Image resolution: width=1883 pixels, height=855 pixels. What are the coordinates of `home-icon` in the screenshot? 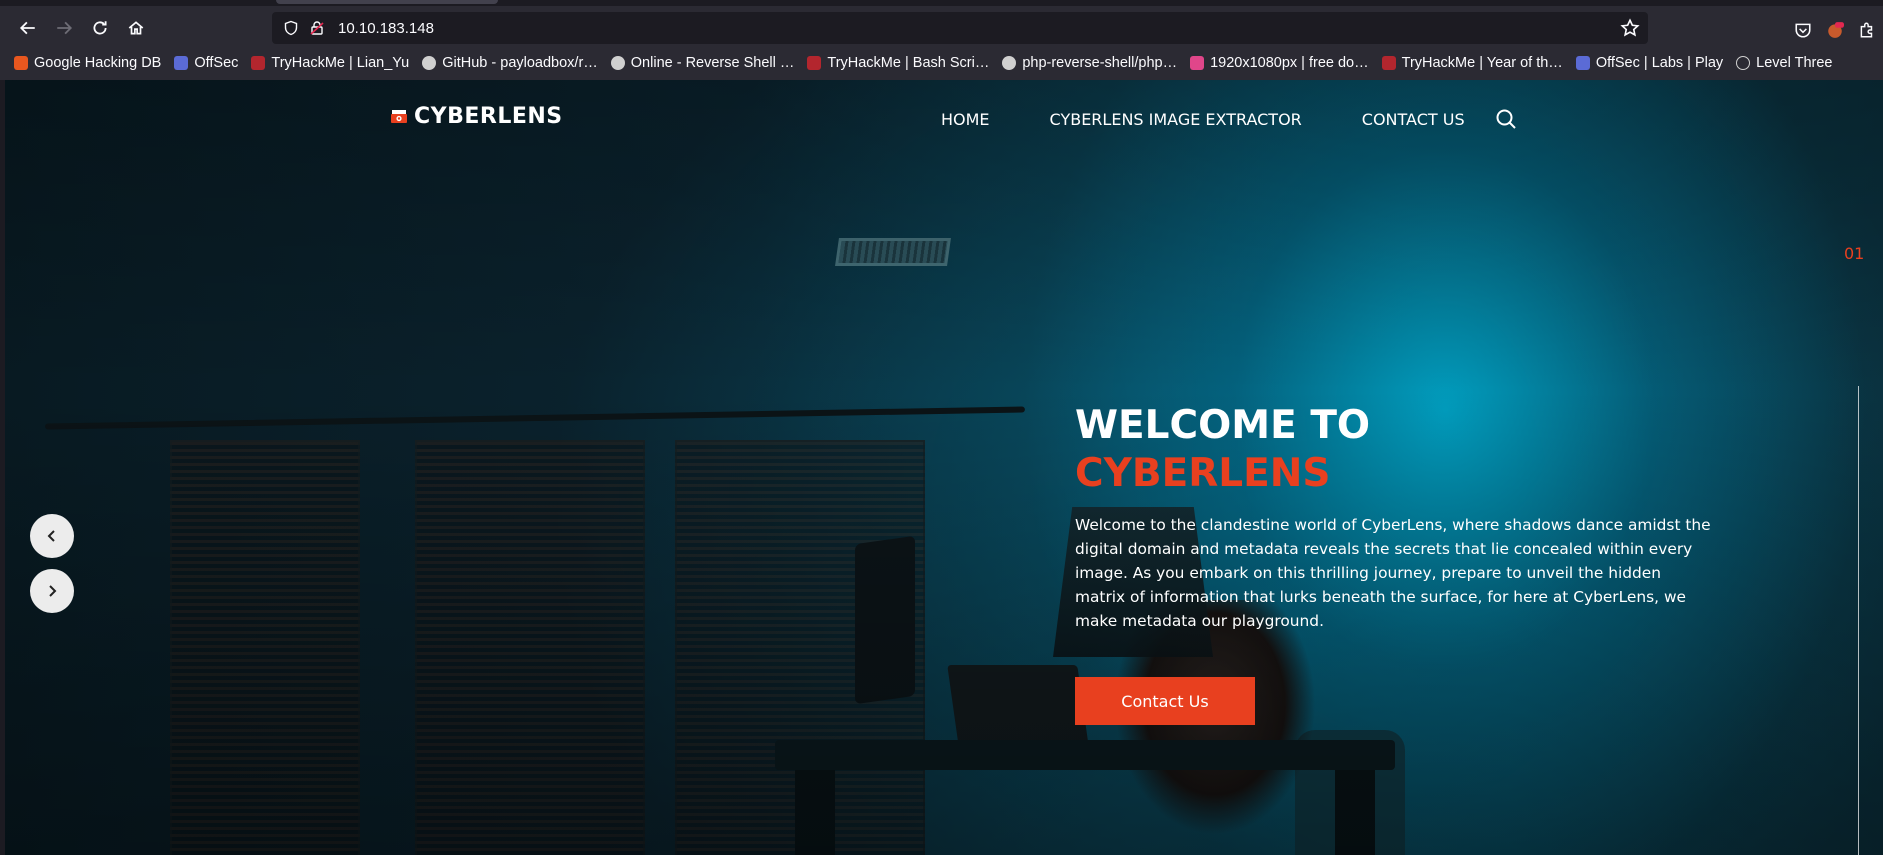 It's located at (136, 28).